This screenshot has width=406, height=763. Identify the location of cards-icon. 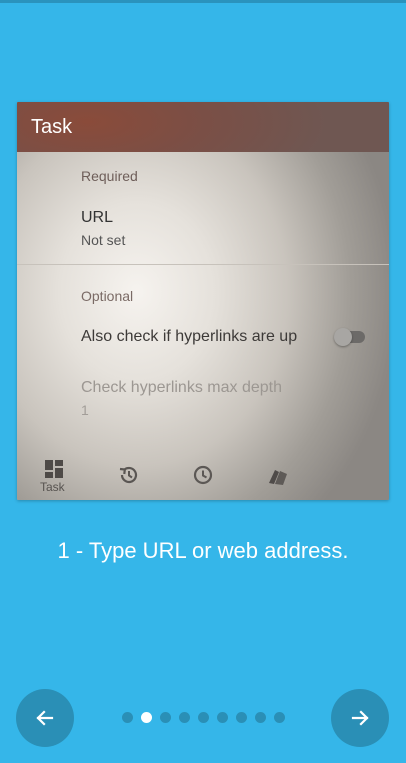
(278, 478).